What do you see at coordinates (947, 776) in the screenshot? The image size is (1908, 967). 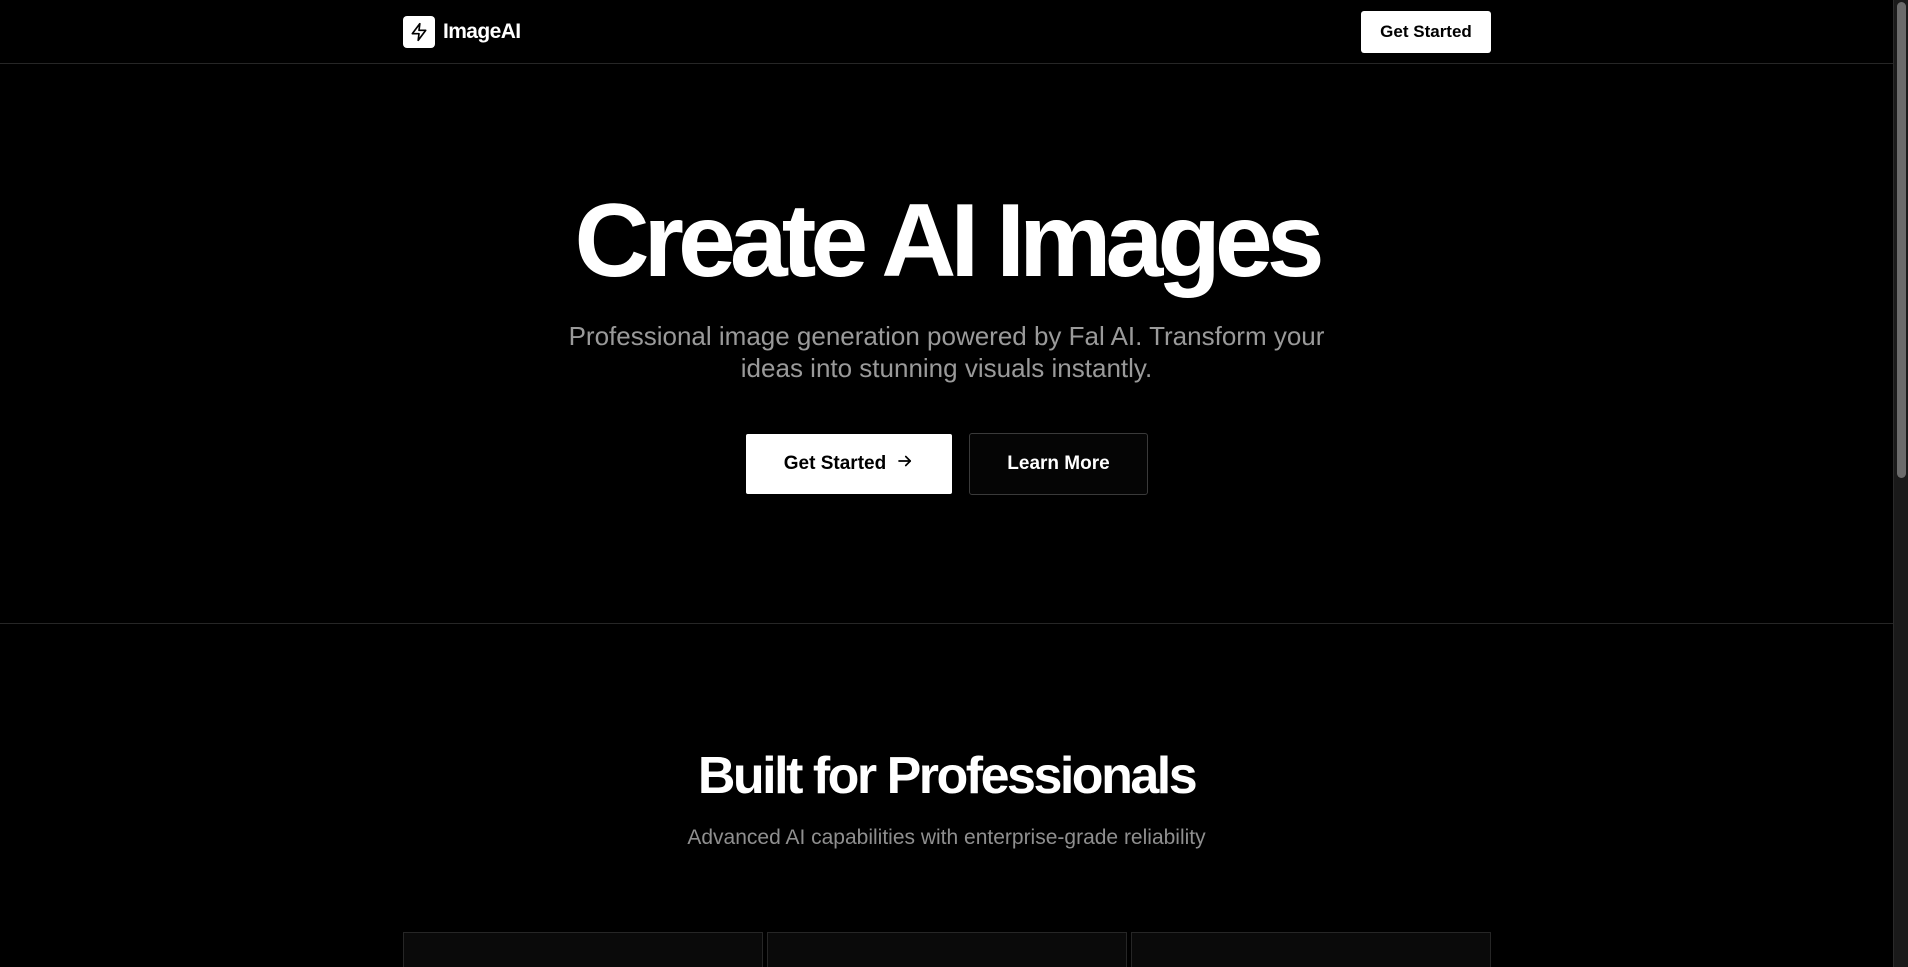 I see `features-title: Built for Professionals` at bounding box center [947, 776].